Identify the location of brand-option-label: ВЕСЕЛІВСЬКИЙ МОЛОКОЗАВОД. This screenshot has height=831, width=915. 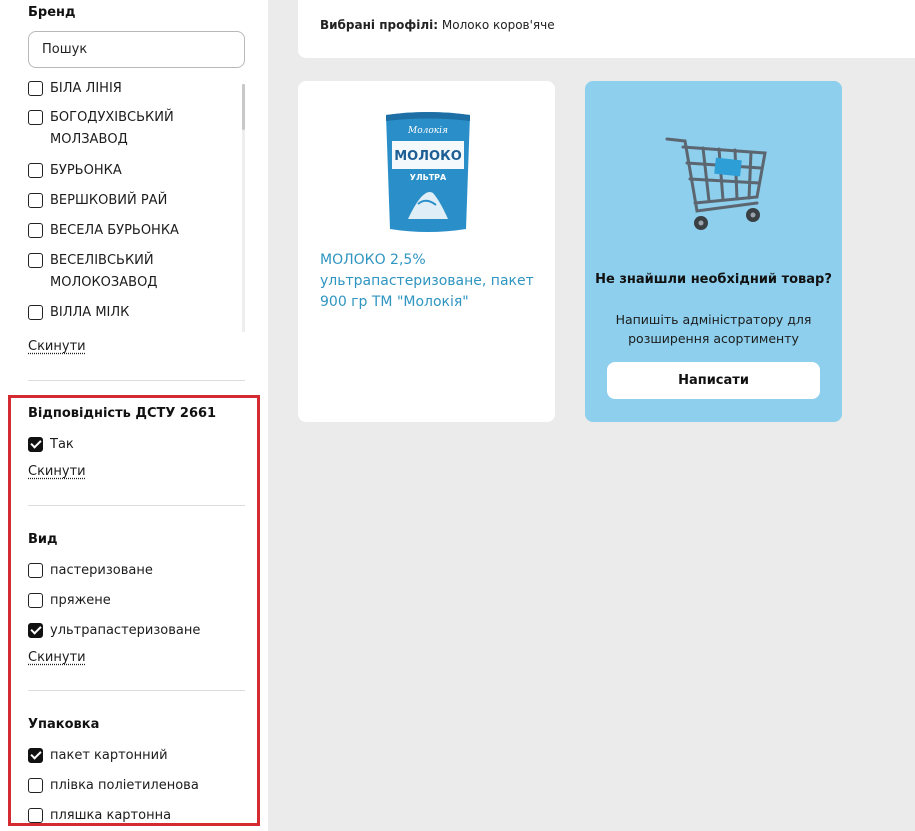
(104, 271).